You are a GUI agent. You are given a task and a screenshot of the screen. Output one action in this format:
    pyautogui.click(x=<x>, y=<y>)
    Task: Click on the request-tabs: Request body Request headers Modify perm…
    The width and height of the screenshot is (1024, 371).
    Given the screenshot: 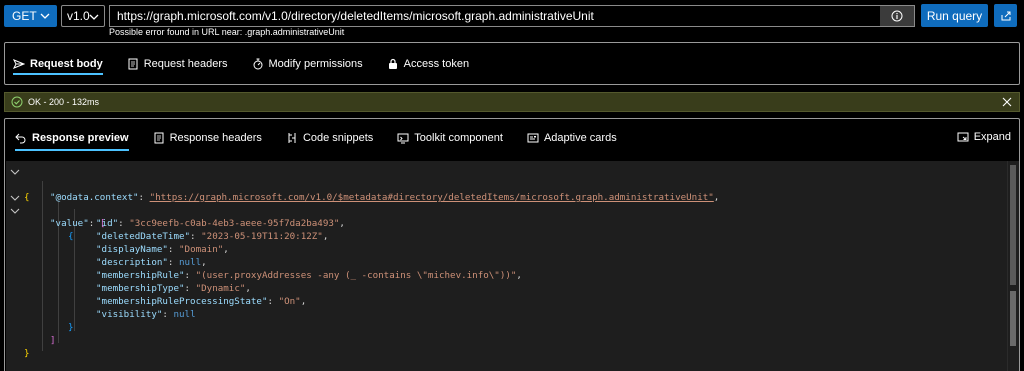 What is the action you would take?
    pyautogui.click(x=512, y=63)
    